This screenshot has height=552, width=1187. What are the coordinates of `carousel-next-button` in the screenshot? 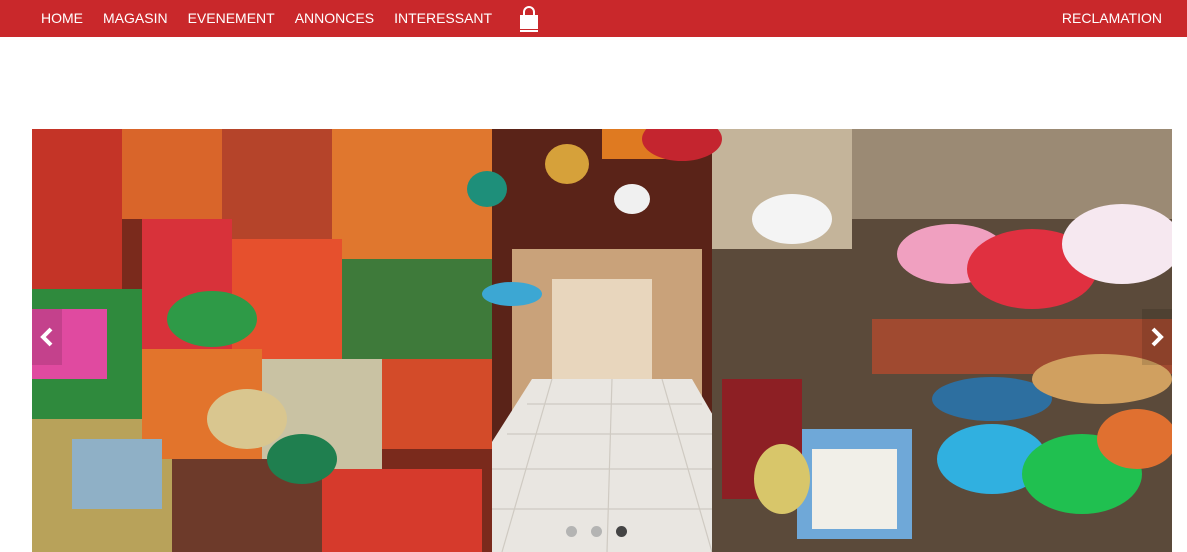 It's located at (1157, 337).